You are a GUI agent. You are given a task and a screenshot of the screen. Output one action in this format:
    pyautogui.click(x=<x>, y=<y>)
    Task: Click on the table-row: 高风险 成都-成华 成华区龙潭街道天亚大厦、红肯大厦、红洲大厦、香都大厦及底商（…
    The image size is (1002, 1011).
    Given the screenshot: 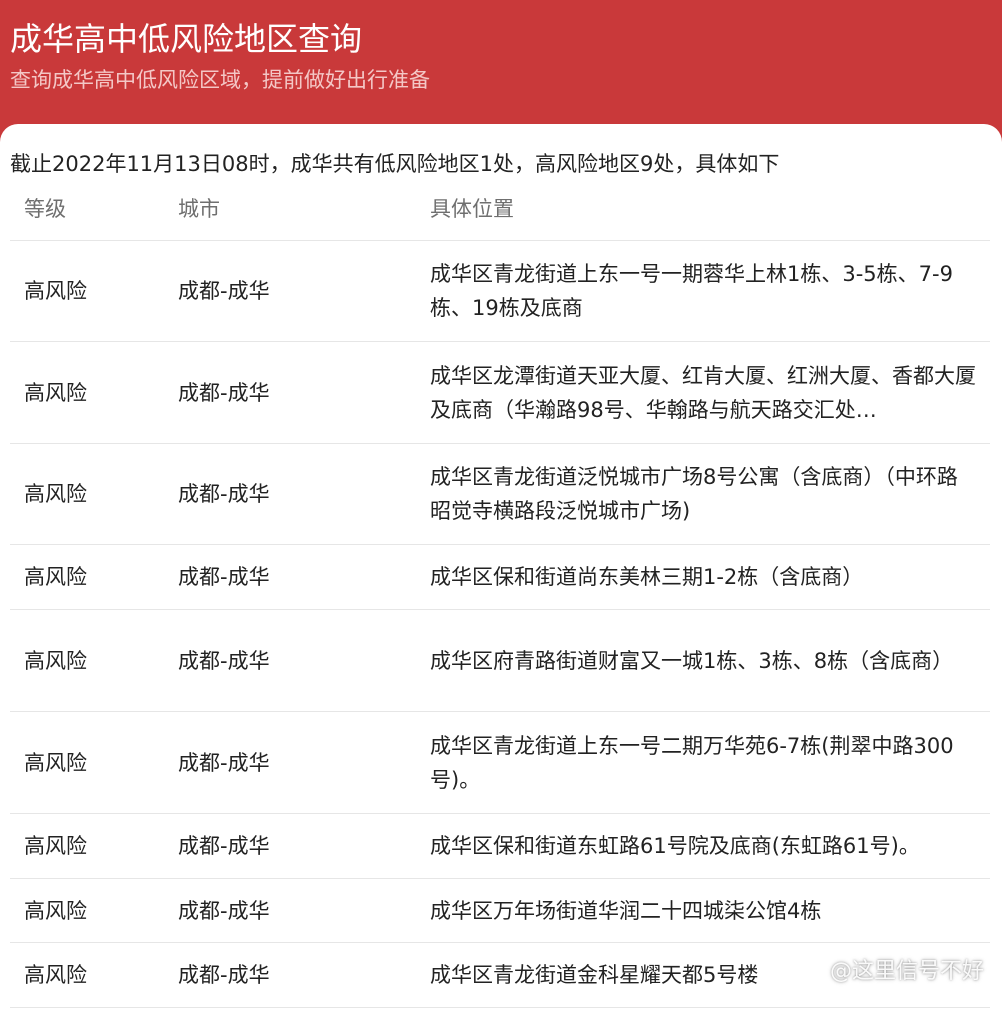 What is the action you would take?
    pyautogui.click(x=500, y=393)
    